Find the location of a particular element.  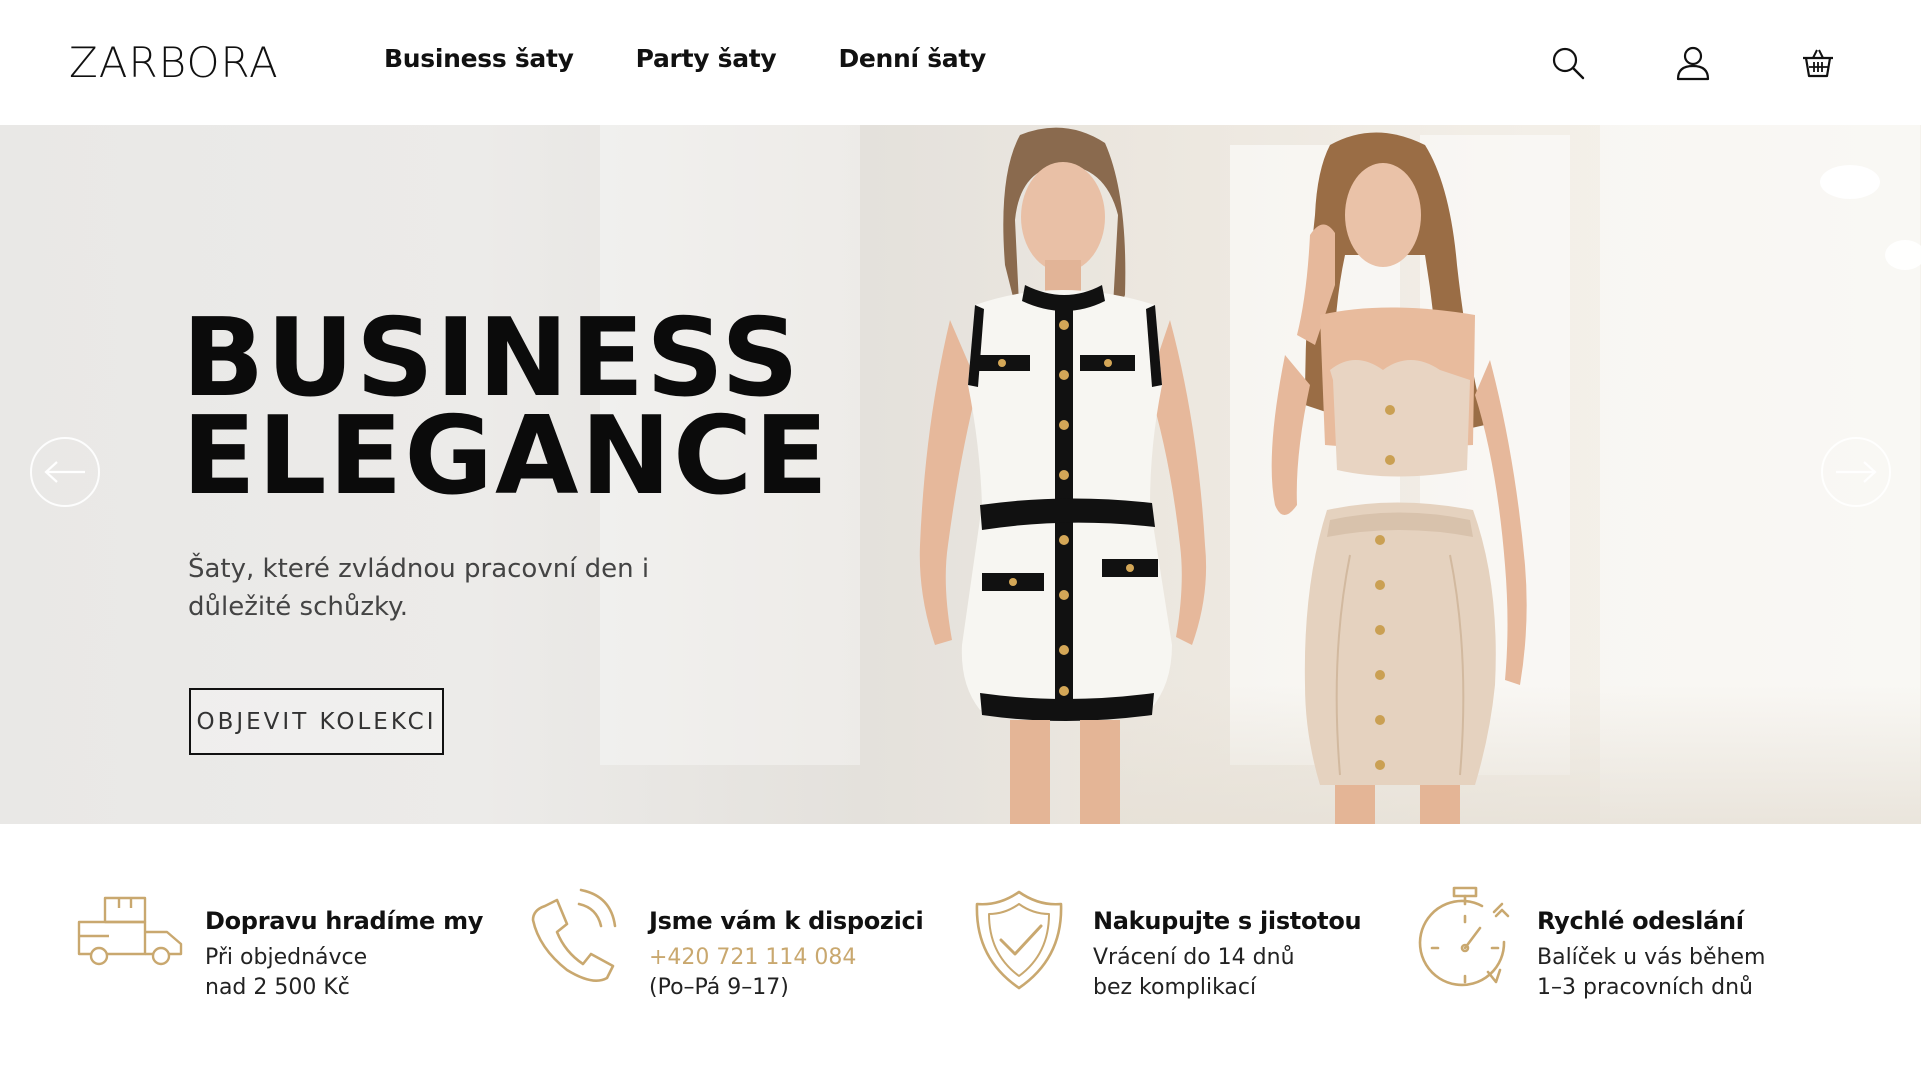

phone-number-link: +420 721 114 084 is located at coordinates (786, 958).